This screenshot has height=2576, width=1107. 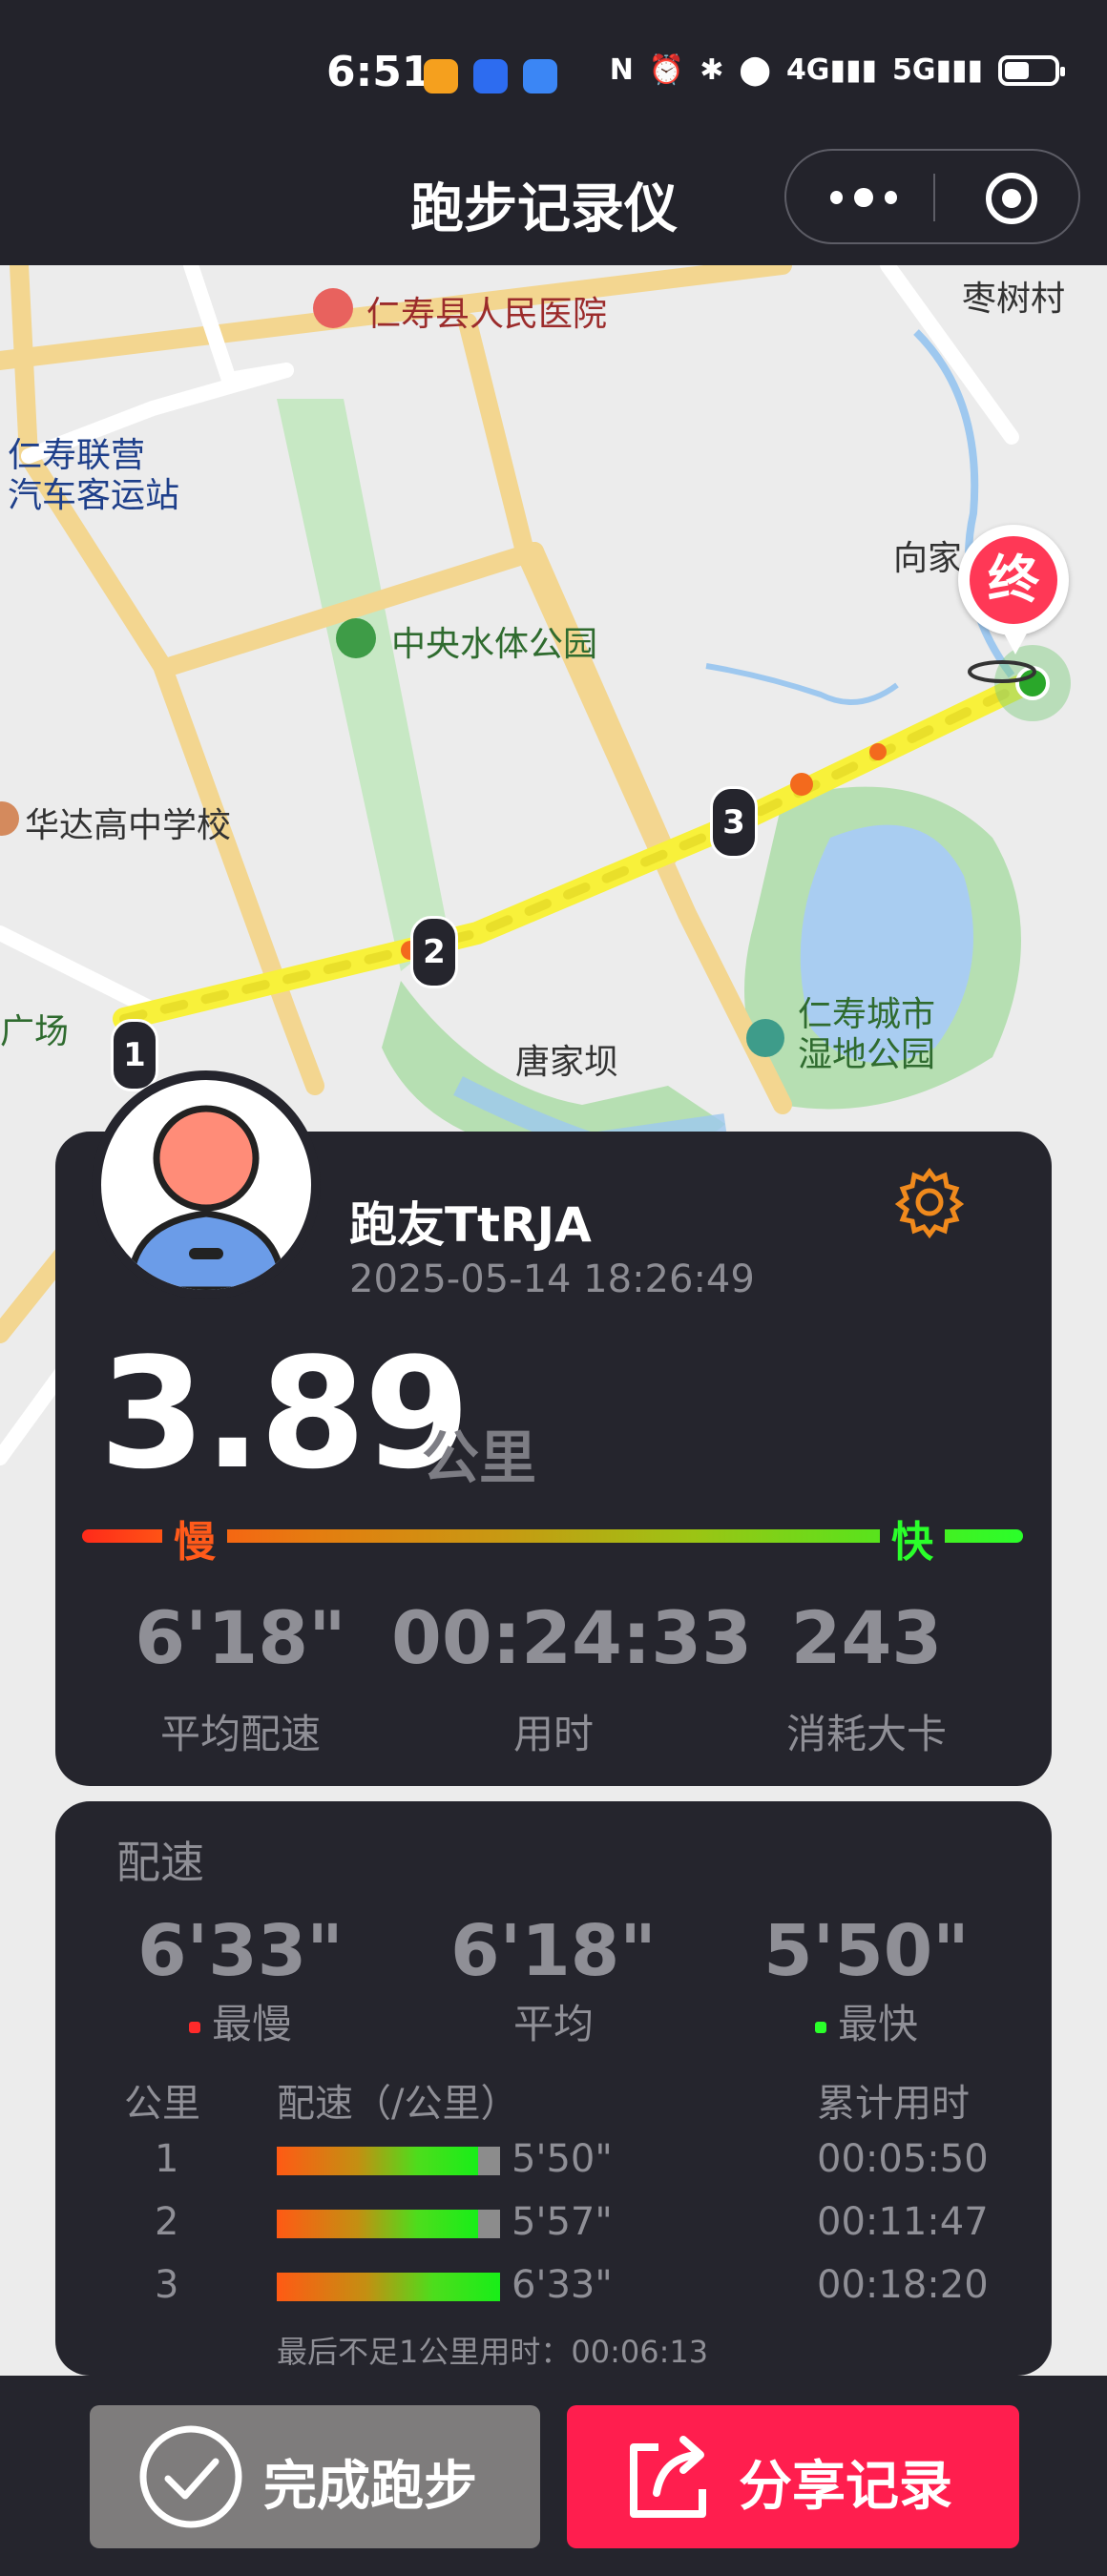 I want to click on split-row-2-bar, so click(x=388, y=2224).